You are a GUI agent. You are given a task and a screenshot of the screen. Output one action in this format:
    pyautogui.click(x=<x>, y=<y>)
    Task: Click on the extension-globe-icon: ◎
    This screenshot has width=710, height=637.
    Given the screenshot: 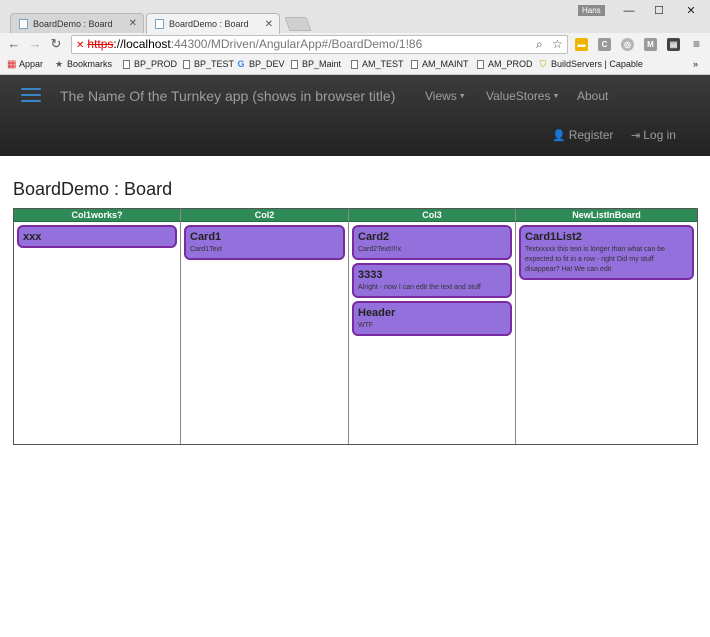 What is the action you would take?
    pyautogui.click(x=627, y=44)
    